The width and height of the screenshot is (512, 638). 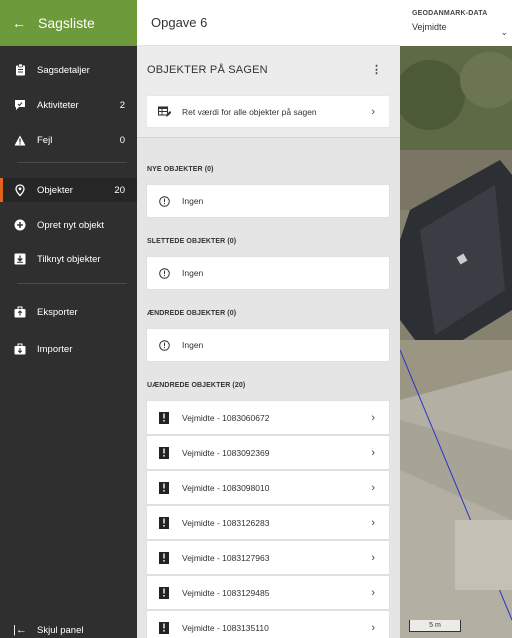 I want to click on sidebar-item-importer: Importer, so click(x=68, y=349).